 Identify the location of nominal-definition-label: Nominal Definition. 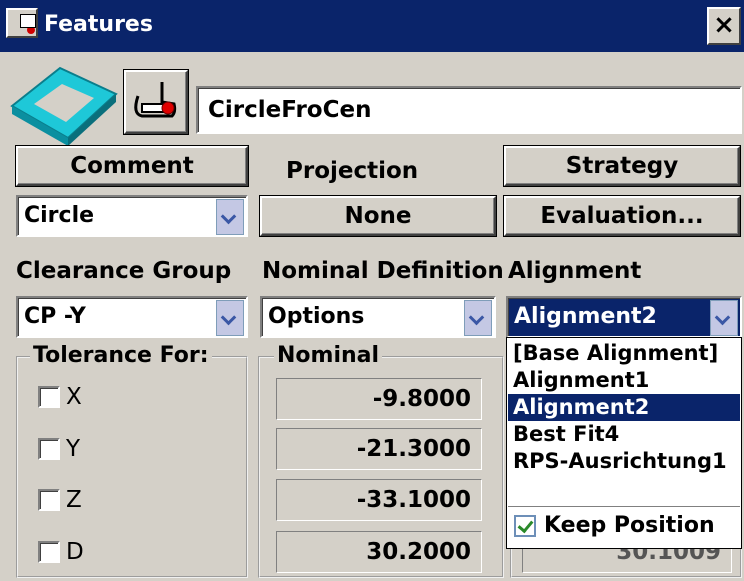
(383, 271).